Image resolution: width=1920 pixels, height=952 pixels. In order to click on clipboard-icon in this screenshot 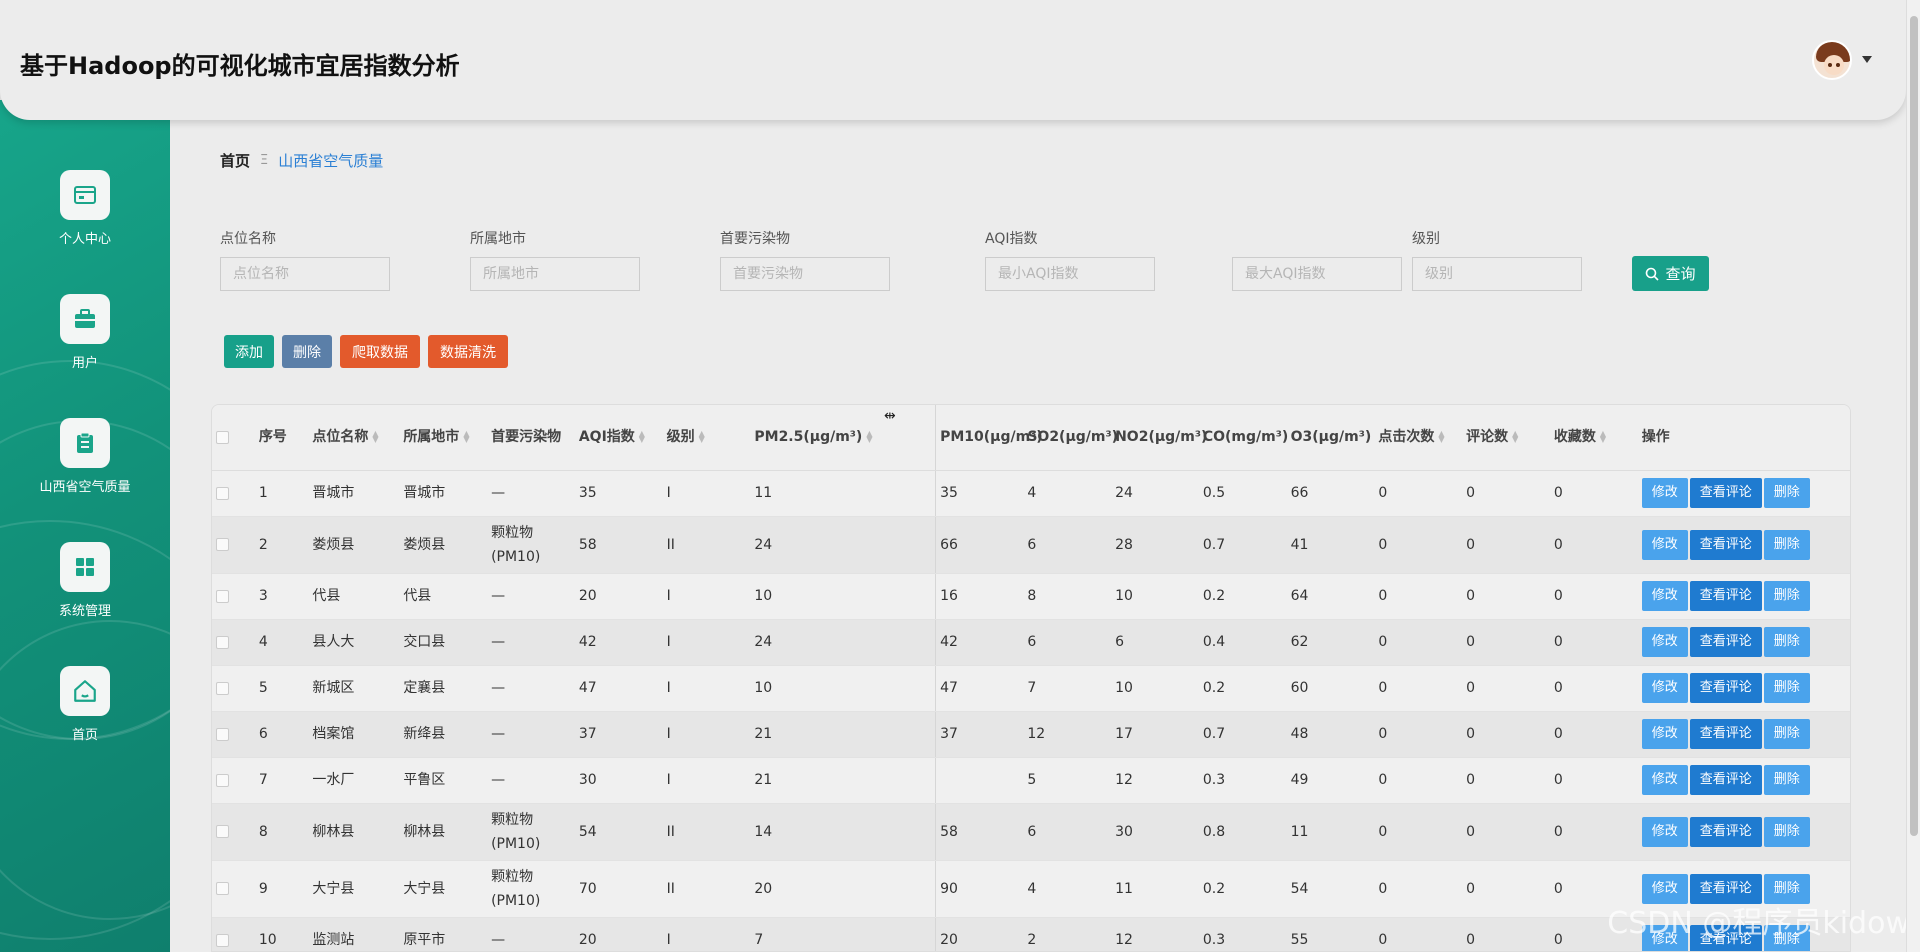, I will do `click(85, 443)`.